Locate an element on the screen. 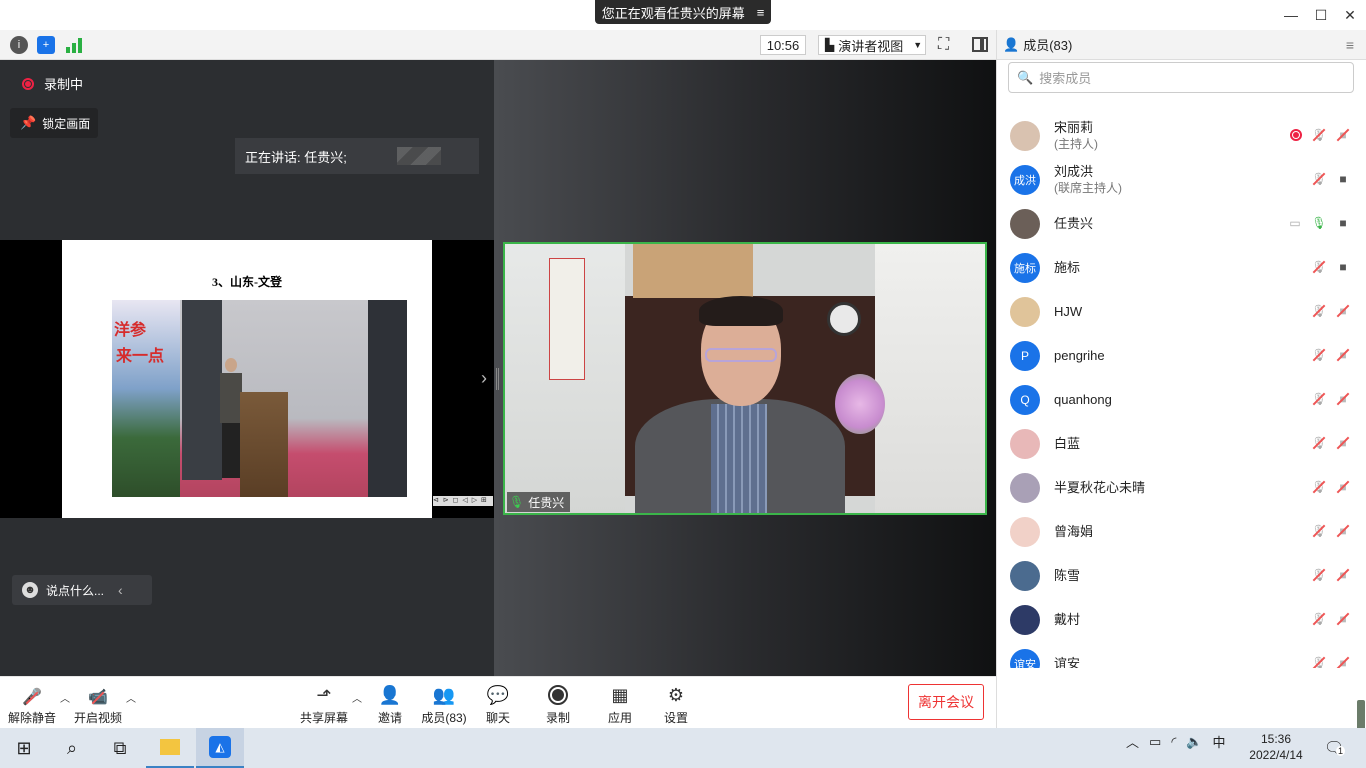  member-row: 谊安 谊安 🎙 ■ is located at coordinates (1180, 655).